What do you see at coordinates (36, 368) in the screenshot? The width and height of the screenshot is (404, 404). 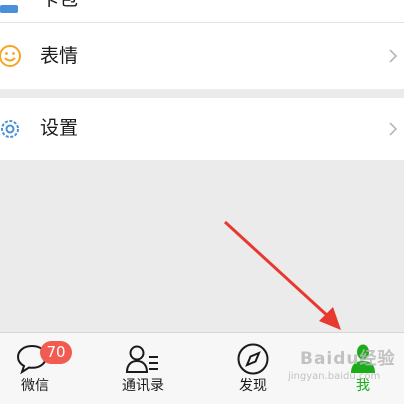 I see `tab-wechat: 70 微信` at bounding box center [36, 368].